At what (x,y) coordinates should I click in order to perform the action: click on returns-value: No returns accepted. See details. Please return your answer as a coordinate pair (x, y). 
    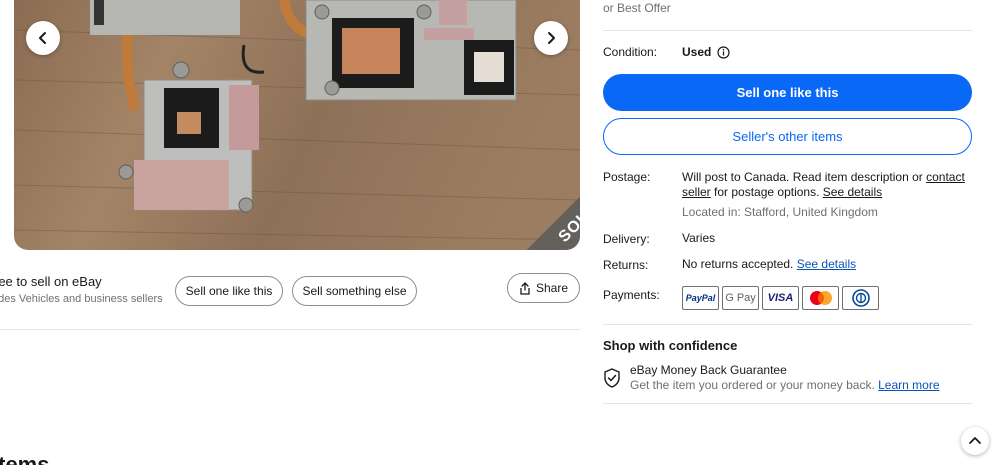
    Looking at the image, I should click on (769, 264).